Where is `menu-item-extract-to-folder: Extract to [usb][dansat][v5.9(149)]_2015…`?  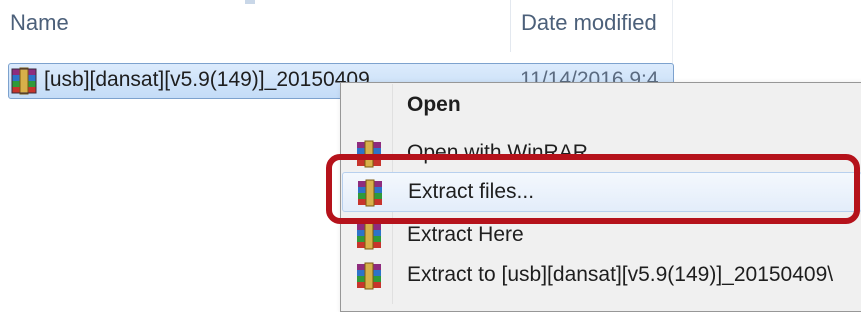 menu-item-extract-to-folder: Extract to [usb][dansat][v5.9(149)]_2015… is located at coordinates (601, 276).